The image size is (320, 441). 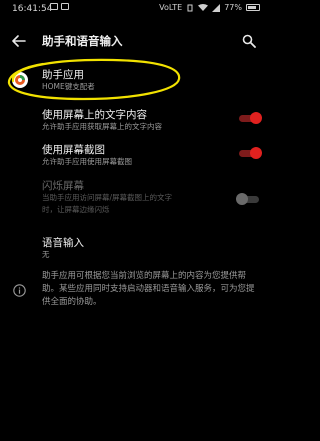 What do you see at coordinates (59, 6) in the screenshot?
I see `notification-icons` at bounding box center [59, 6].